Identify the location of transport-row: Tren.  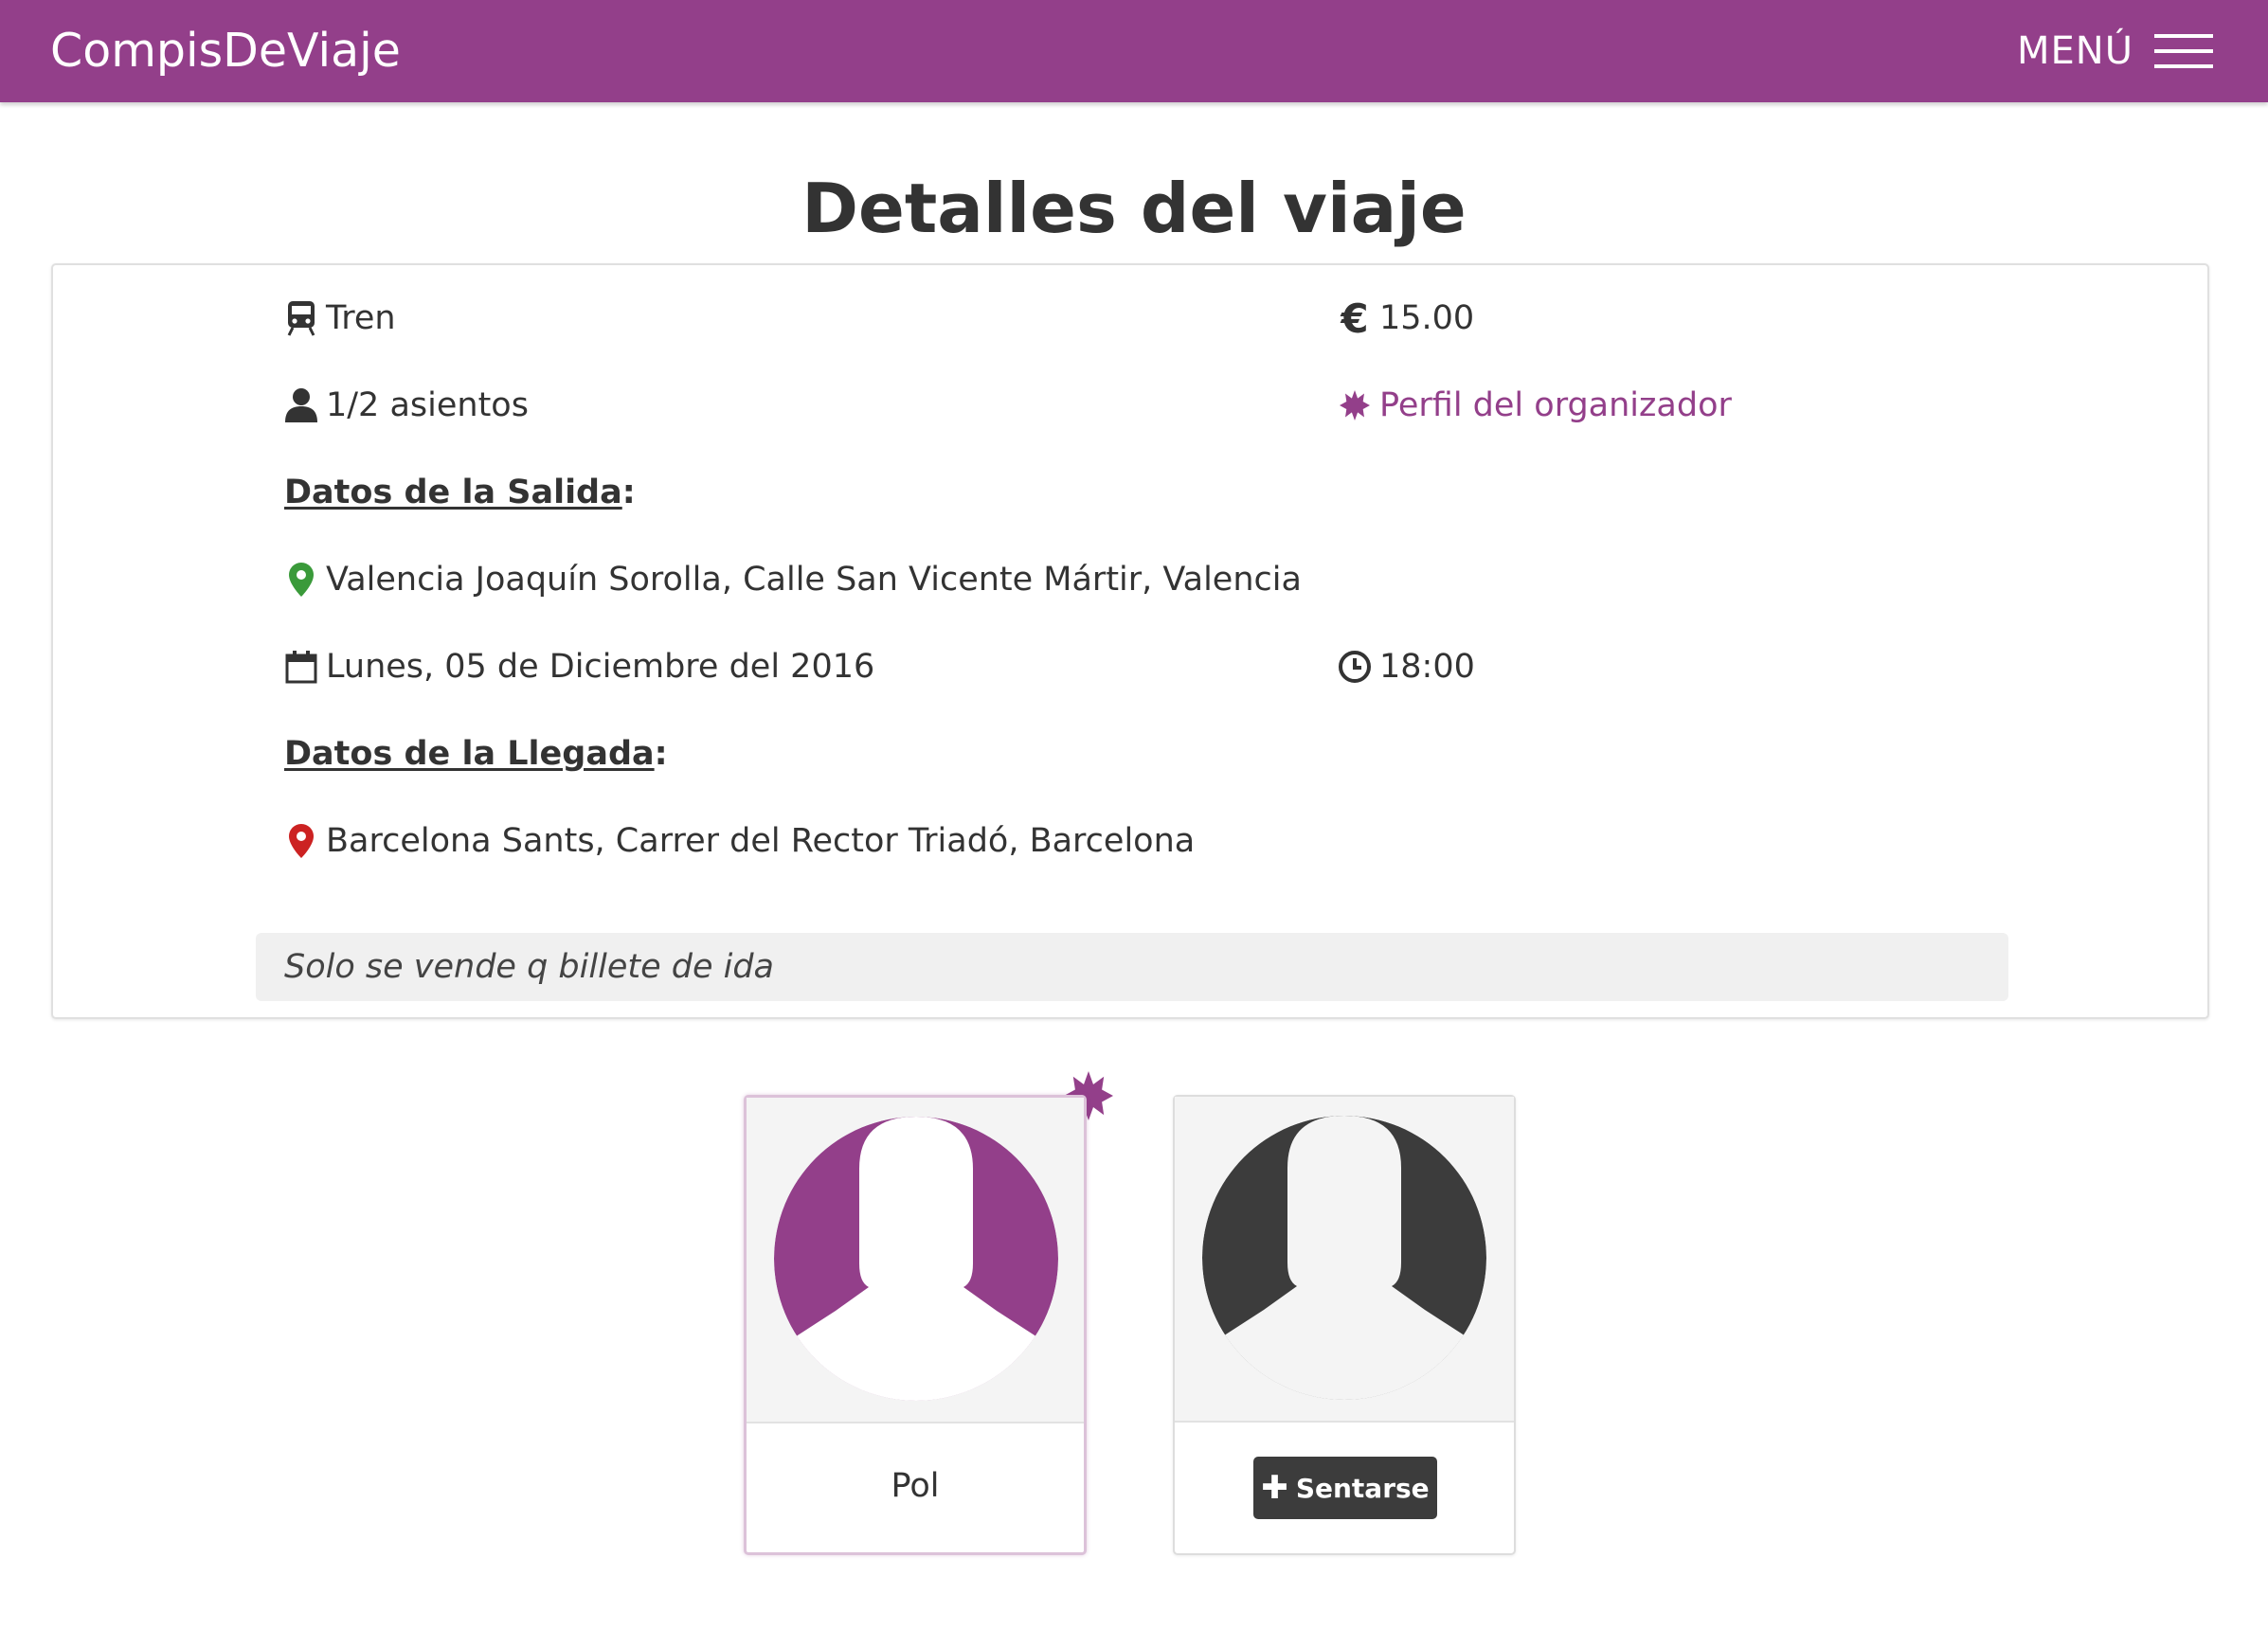
(340, 318).